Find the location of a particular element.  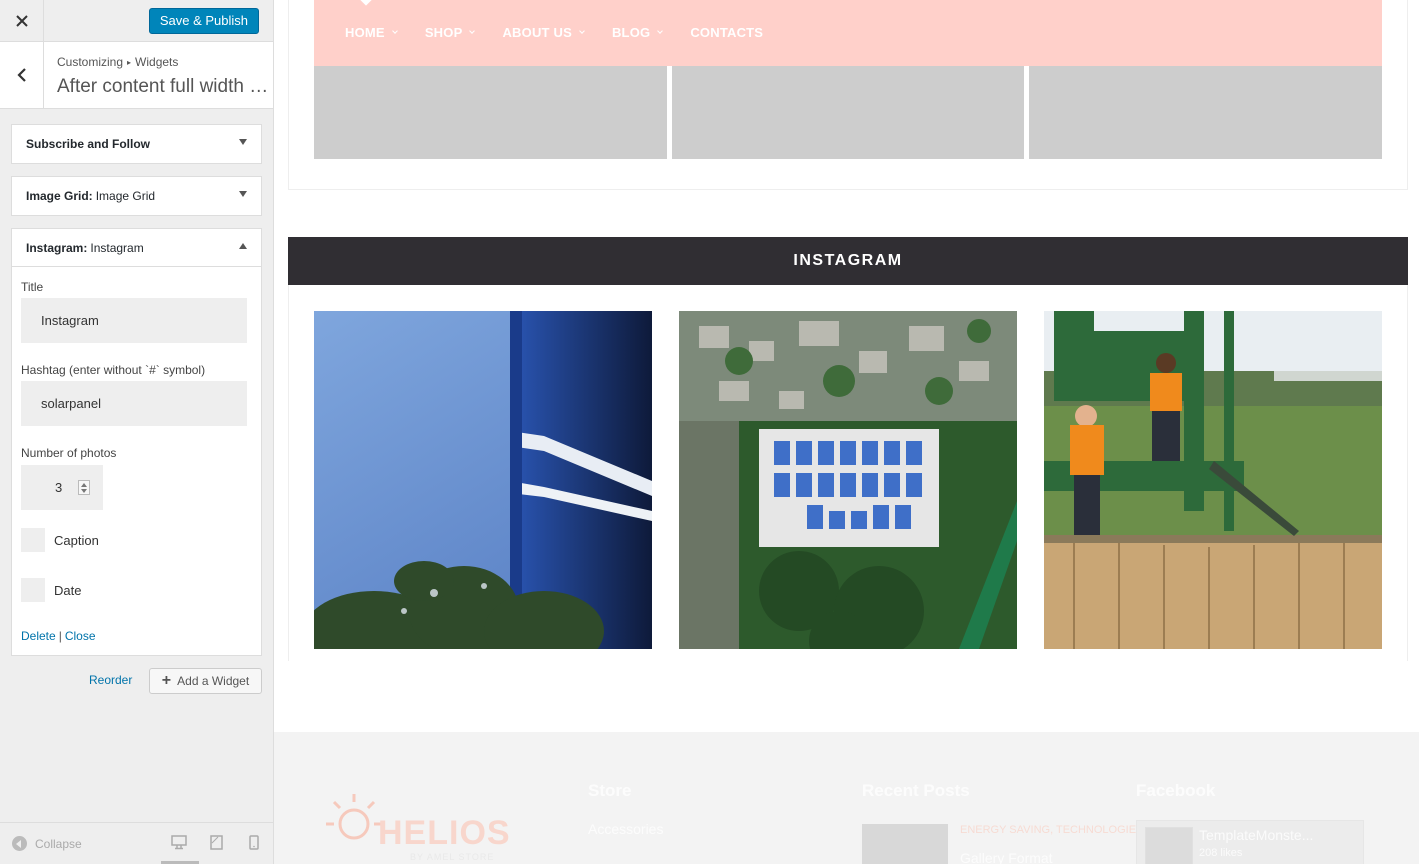

date-label: Date is located at coordinates (68, 590).